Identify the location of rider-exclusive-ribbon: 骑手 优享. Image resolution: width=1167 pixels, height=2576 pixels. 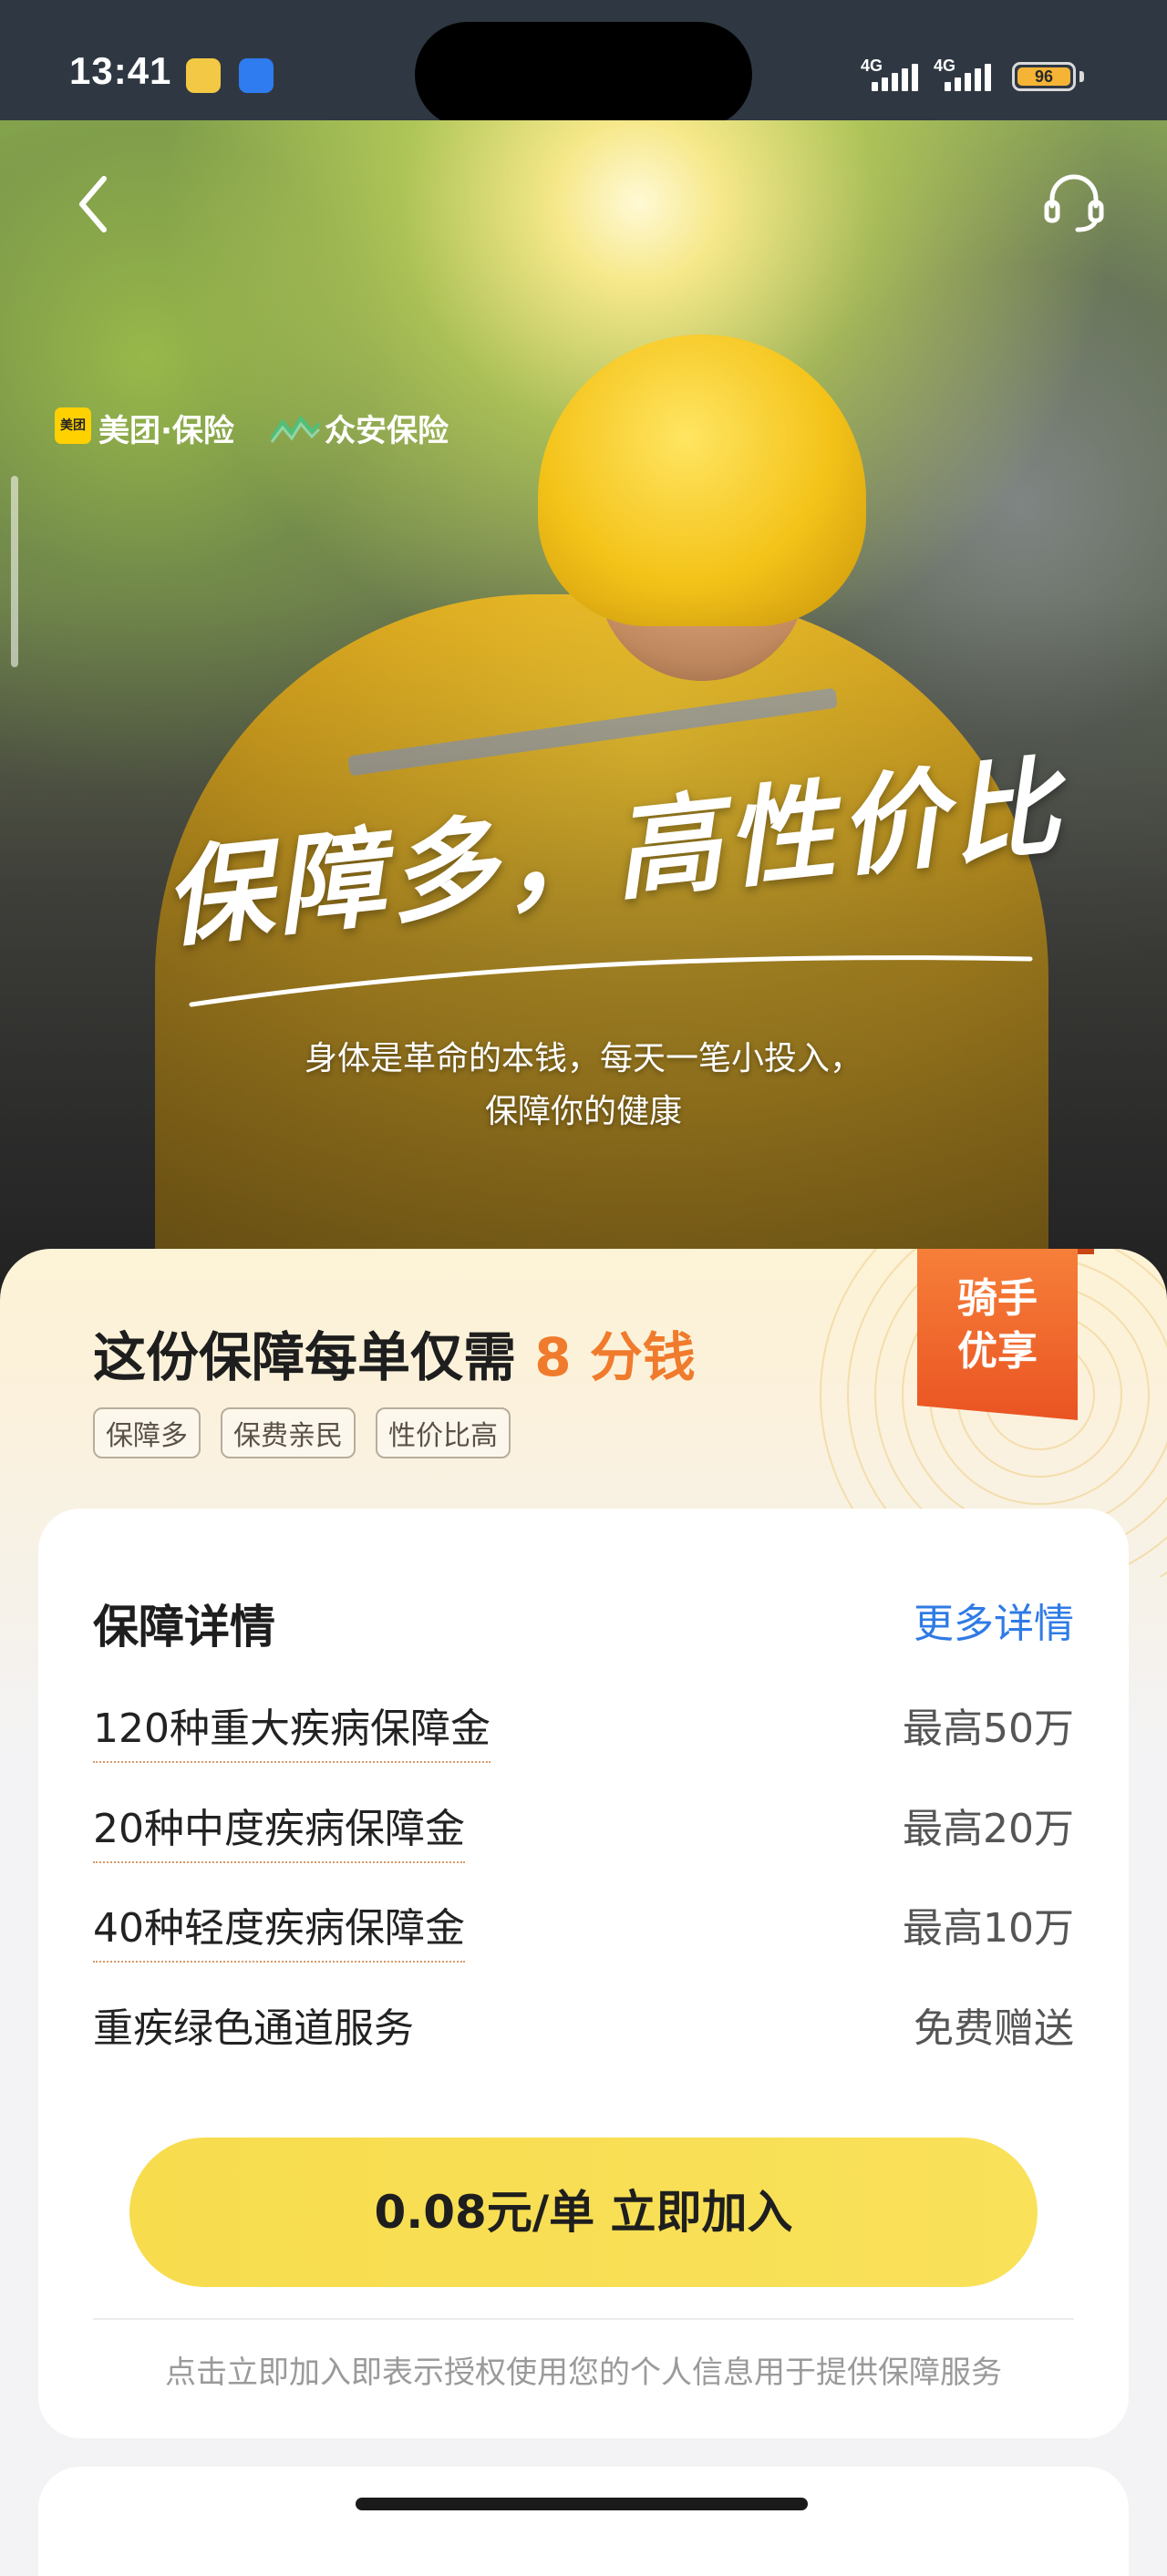
(998, 1334).